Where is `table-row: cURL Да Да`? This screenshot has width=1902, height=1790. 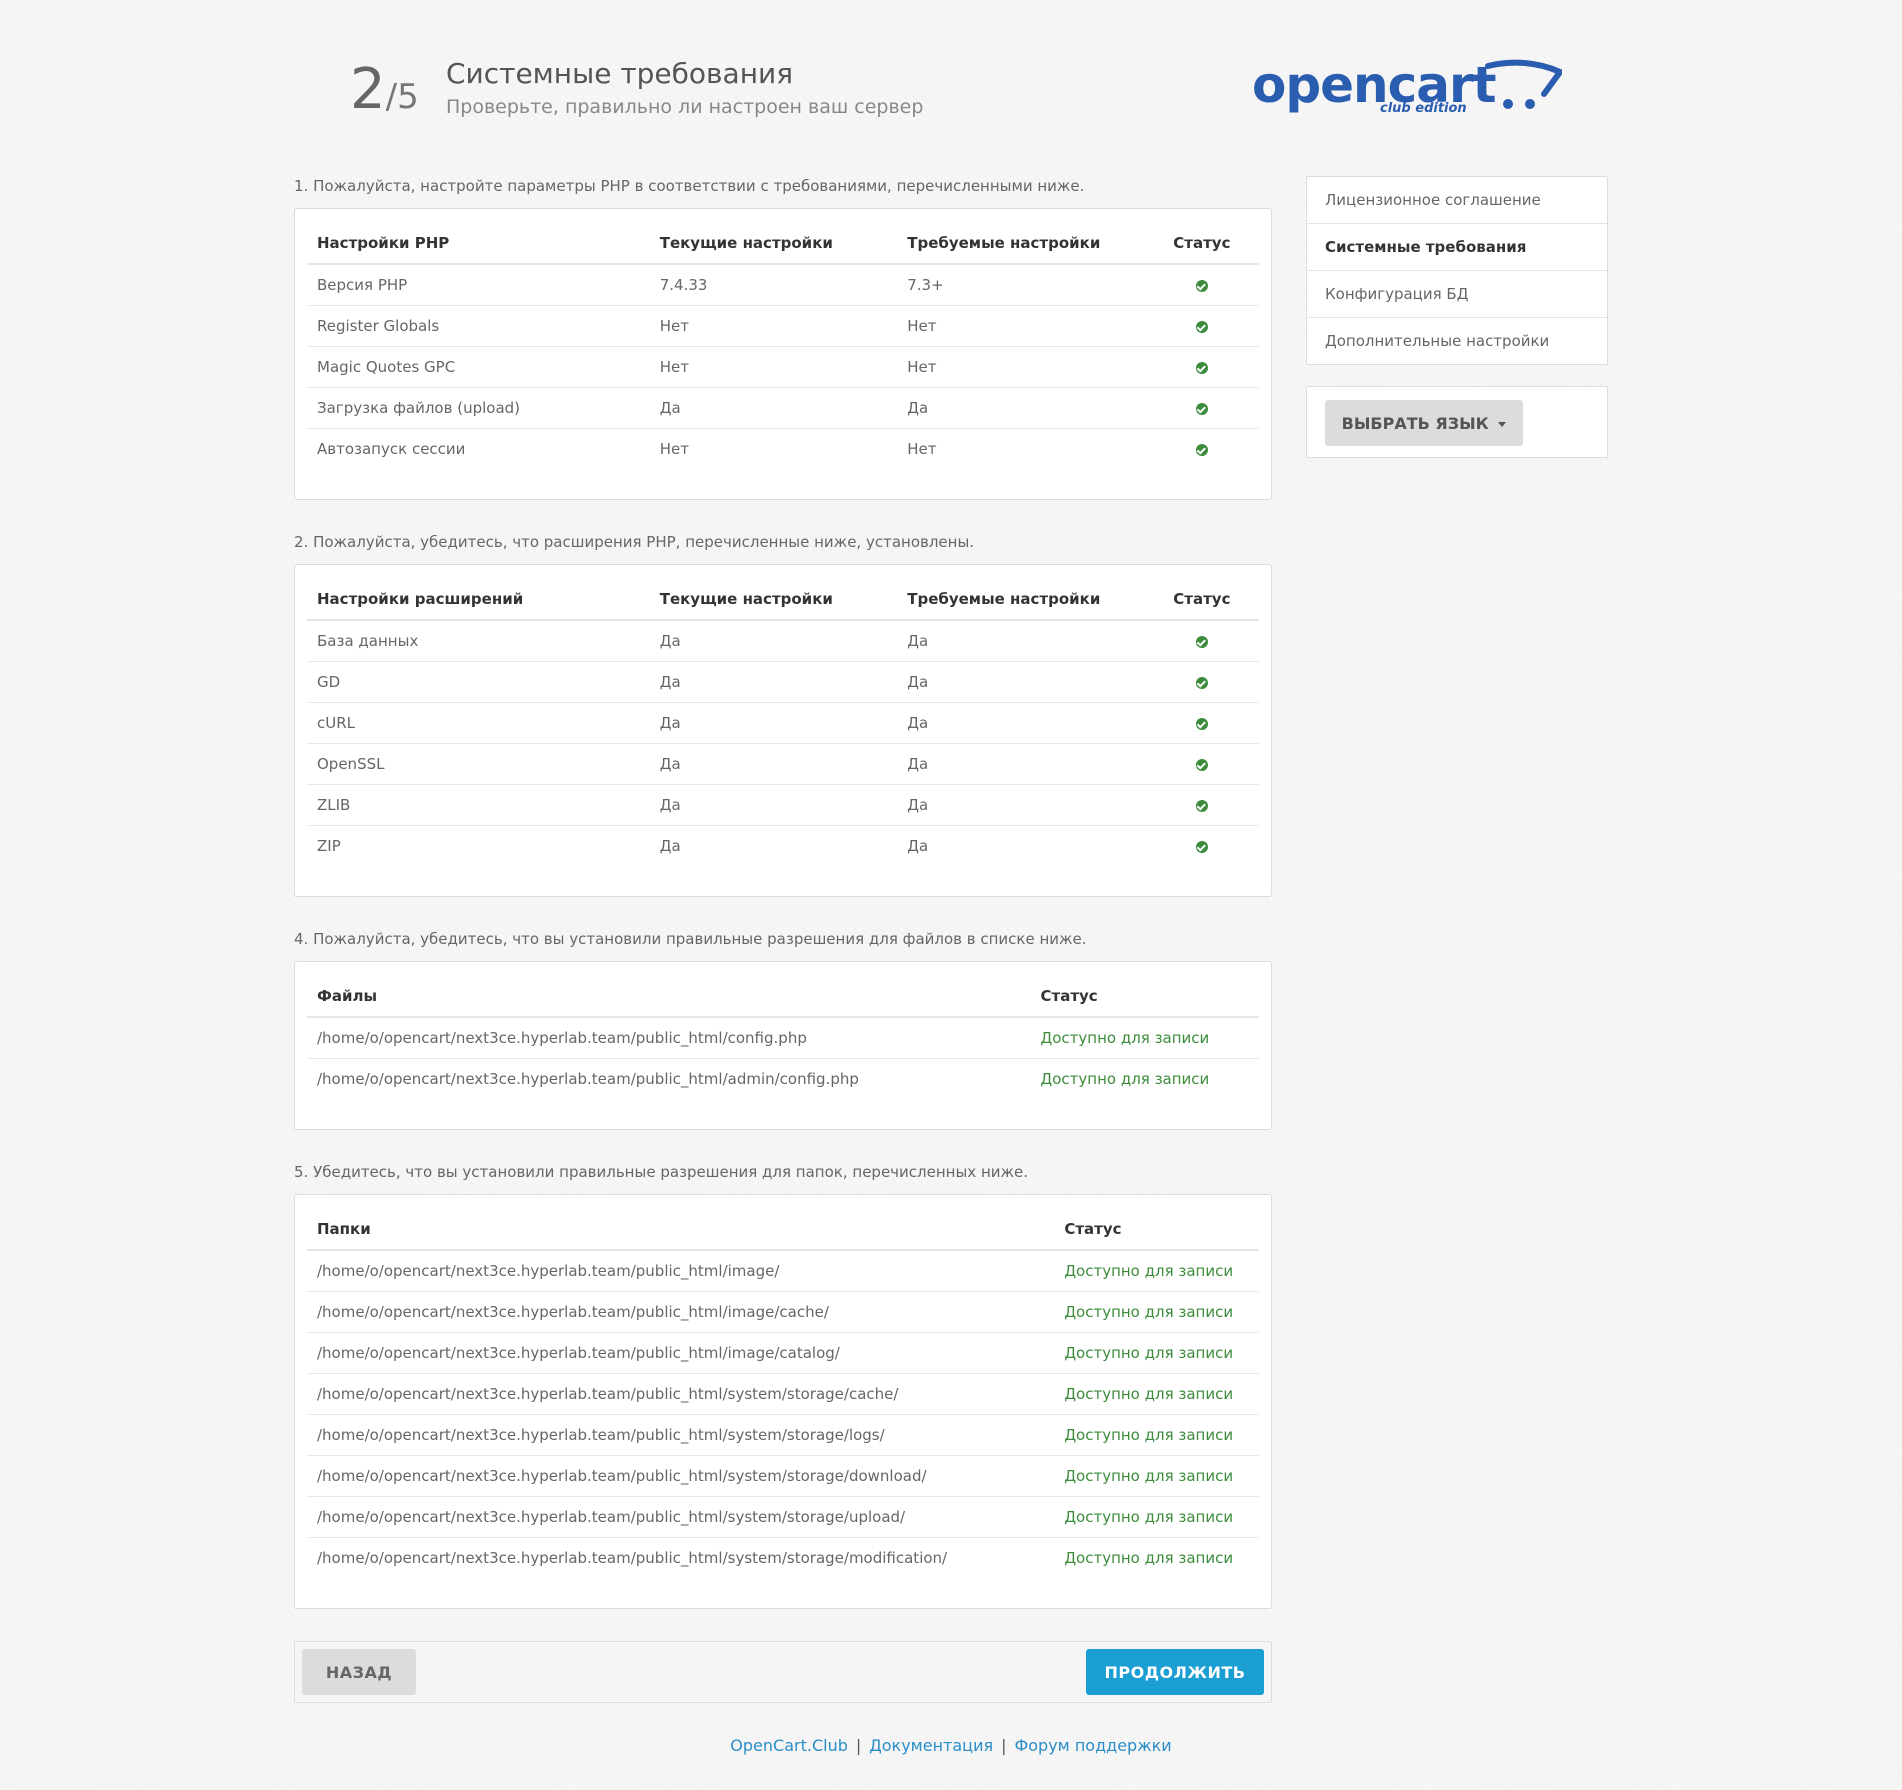
table-row: cURL Да Да is located at coordinates (783, 723).